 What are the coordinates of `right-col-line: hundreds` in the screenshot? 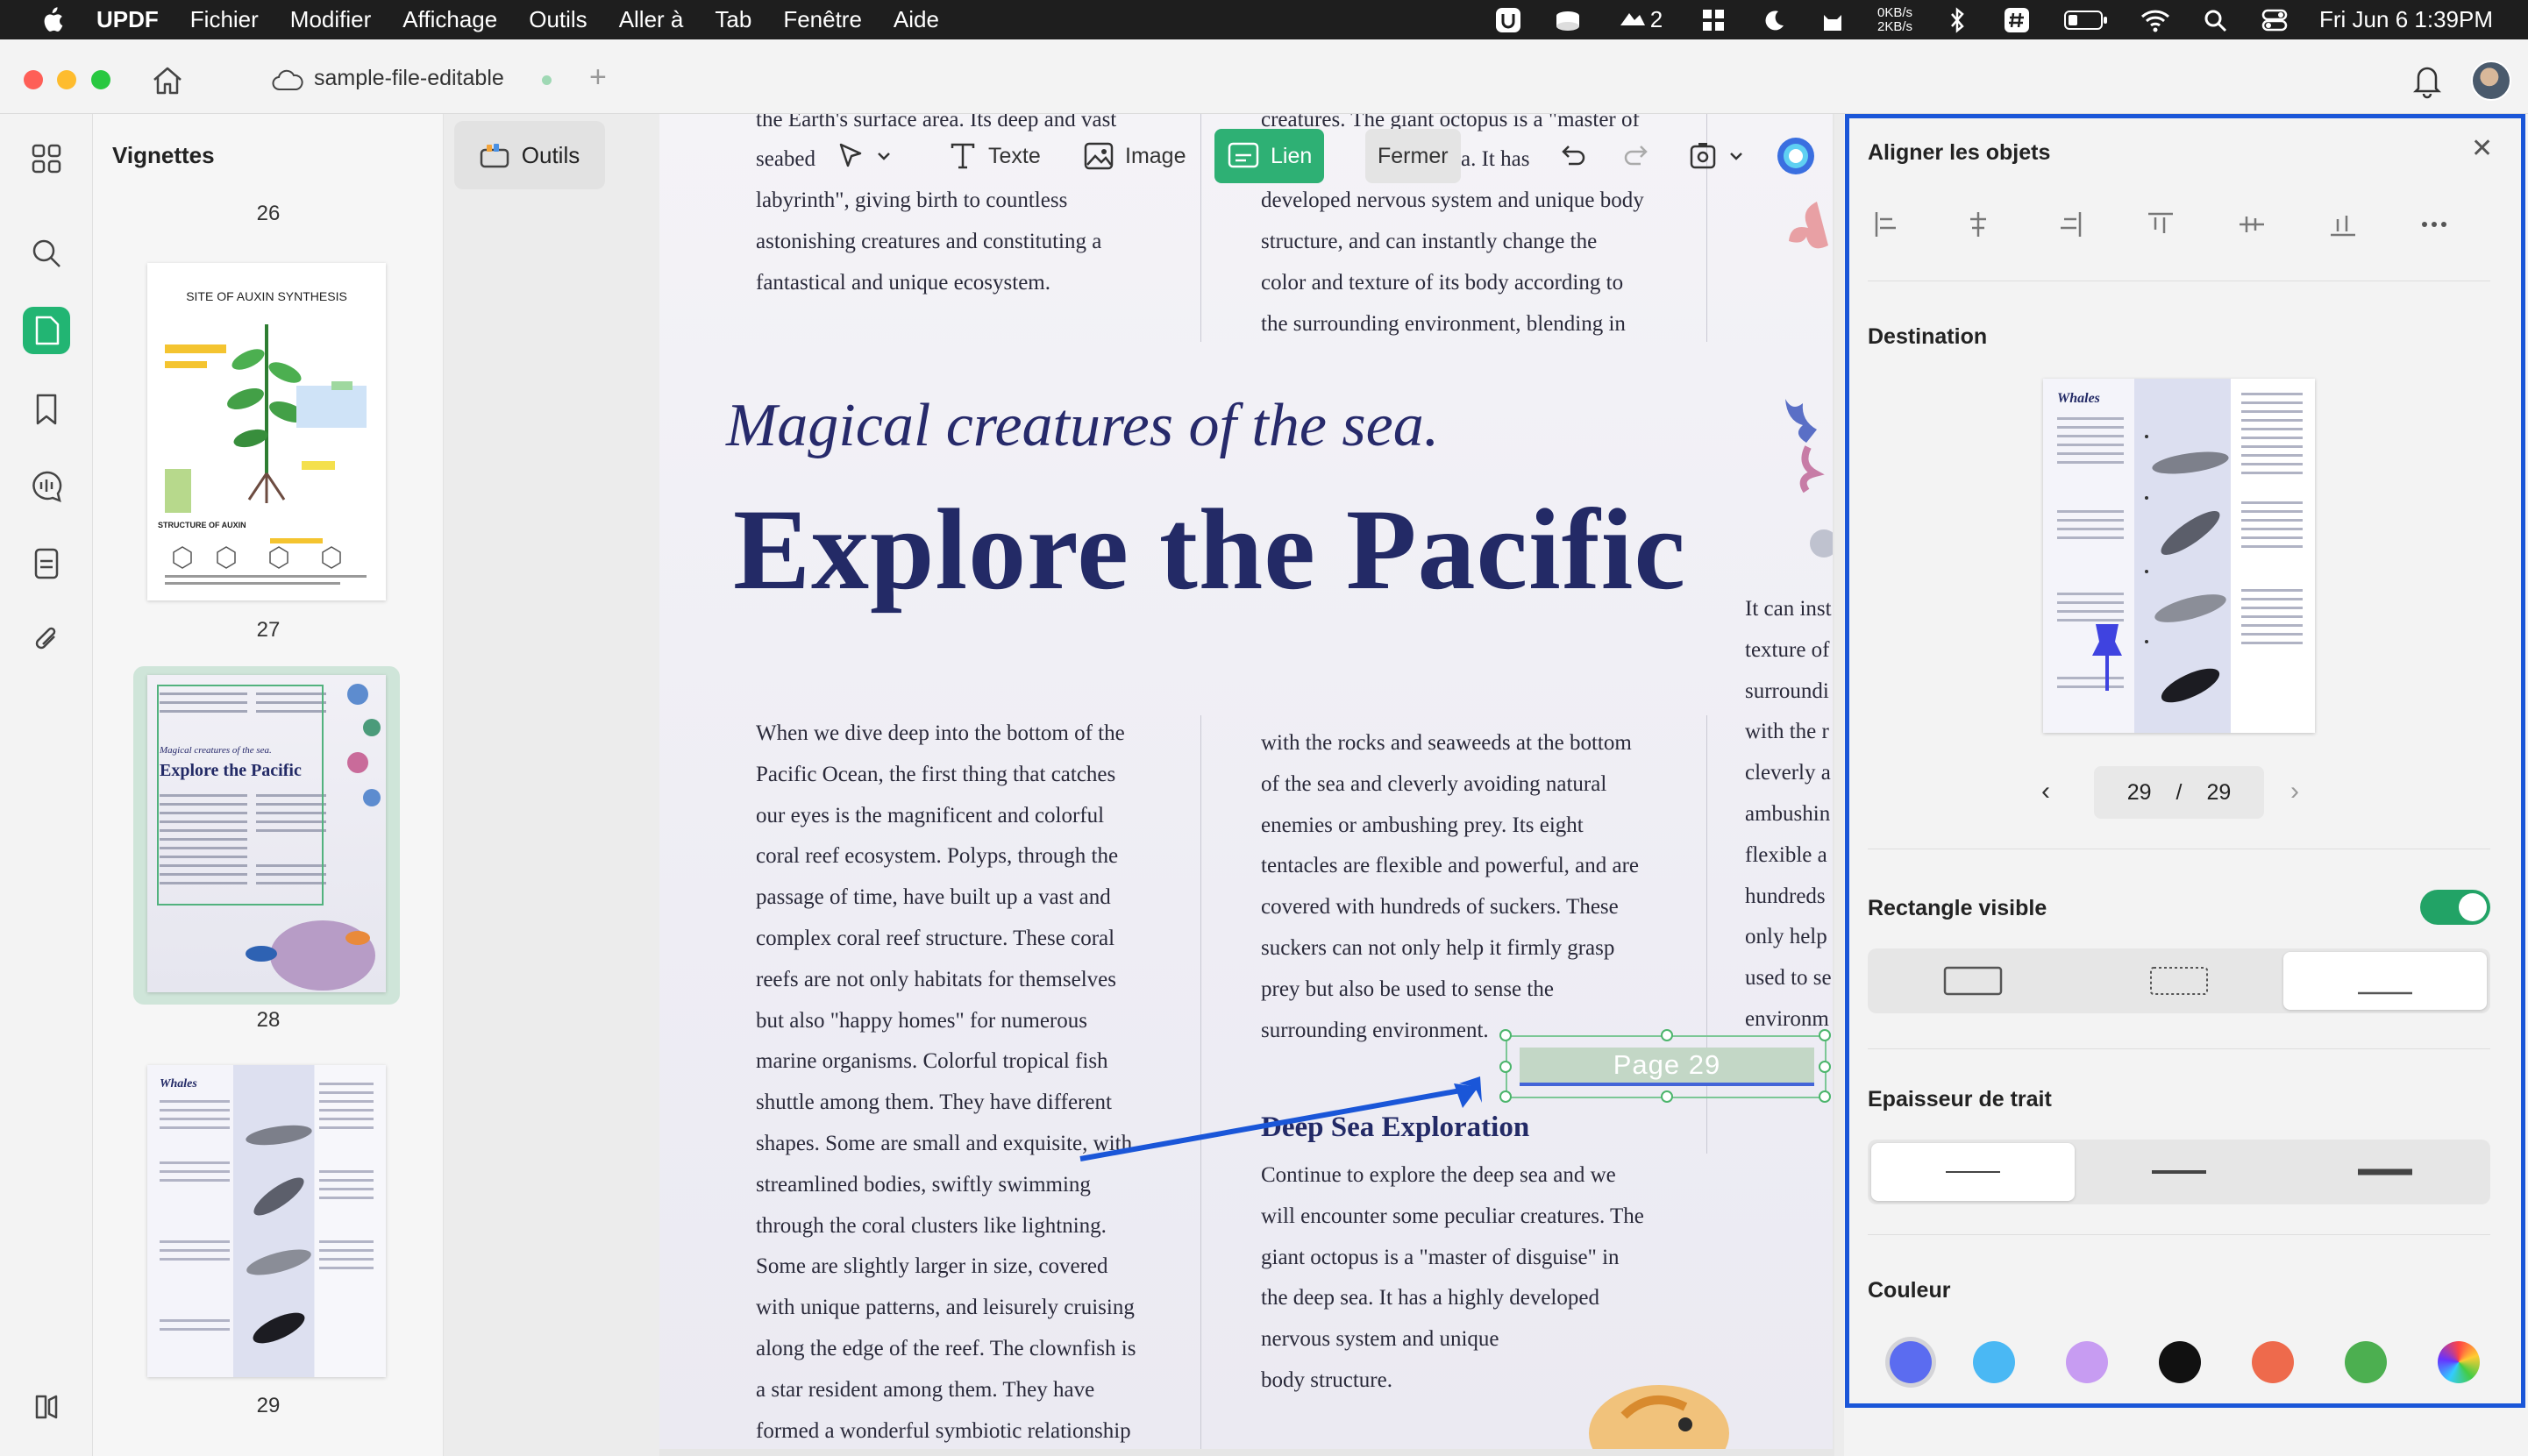 It's located at (1785, 896).